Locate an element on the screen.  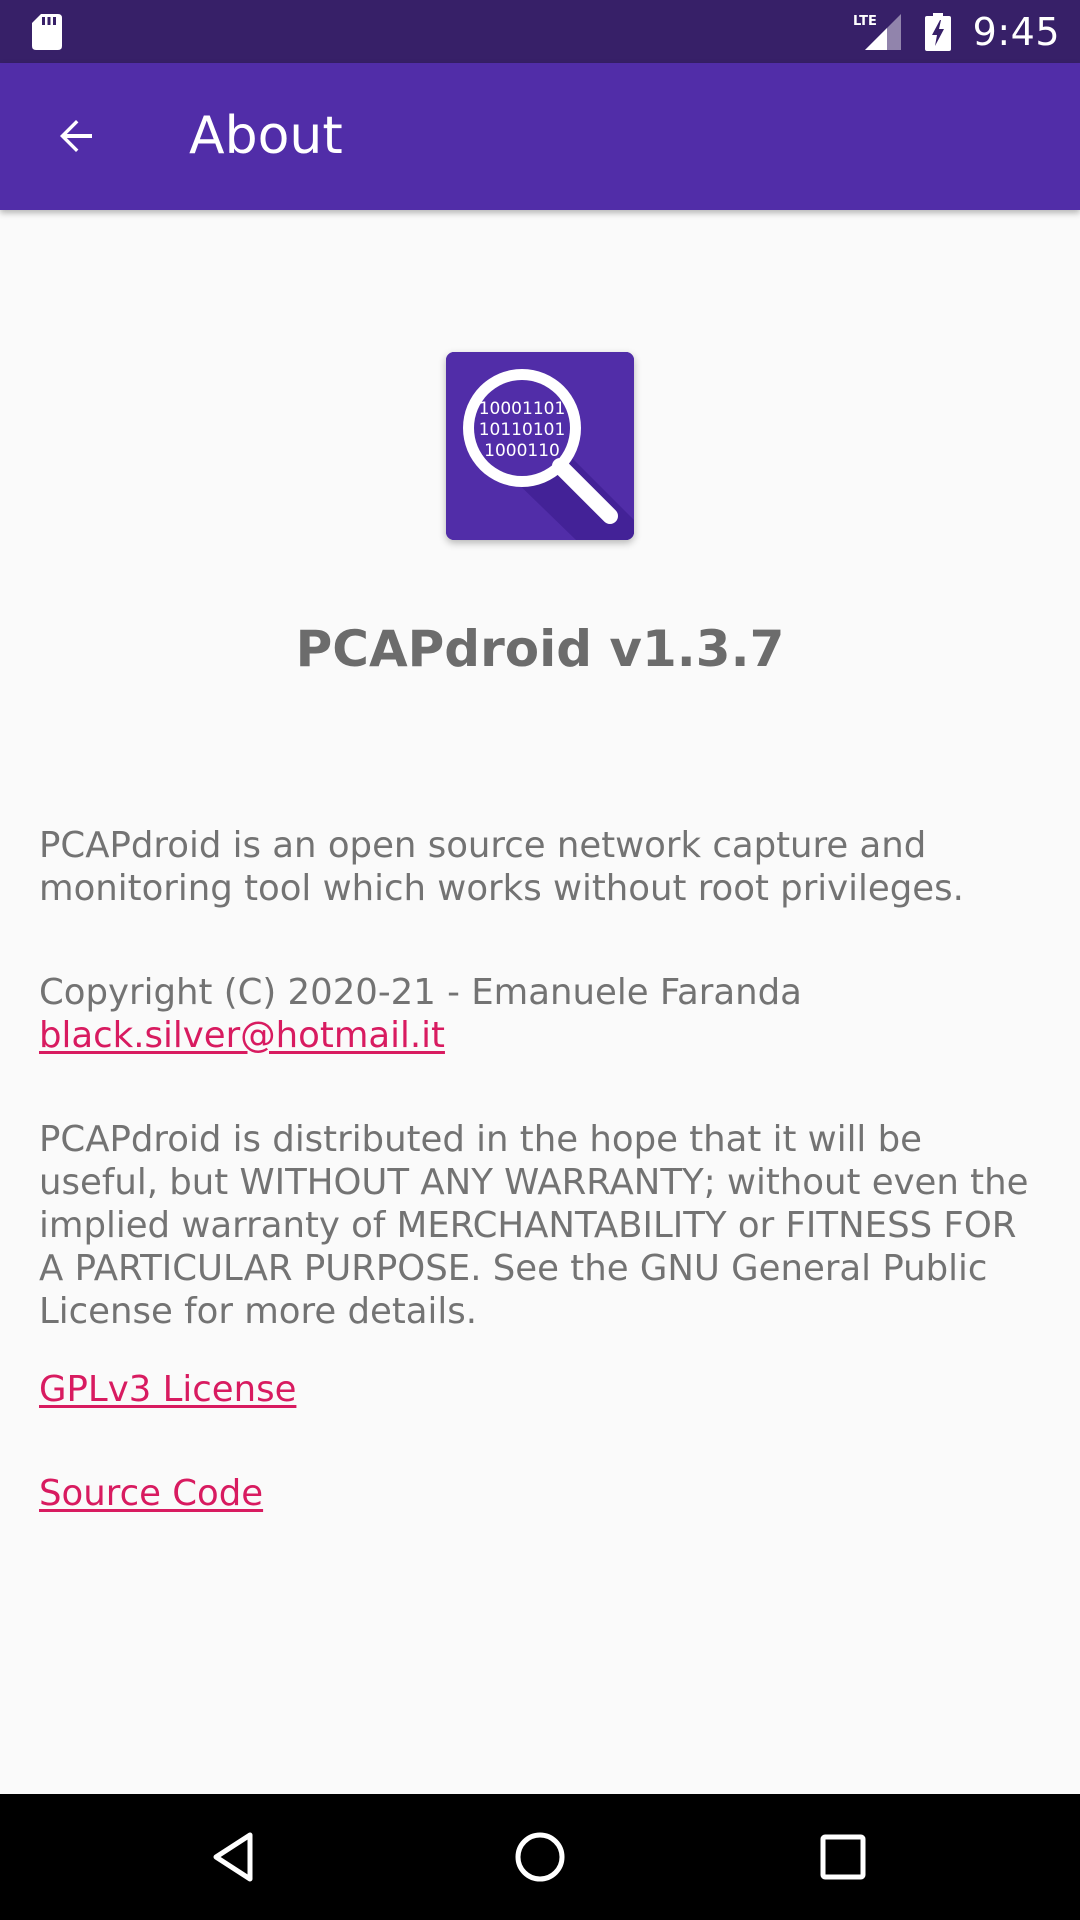
app-name-version: PCAPdroid v1.3.7 is located at coordinates (540, 649).